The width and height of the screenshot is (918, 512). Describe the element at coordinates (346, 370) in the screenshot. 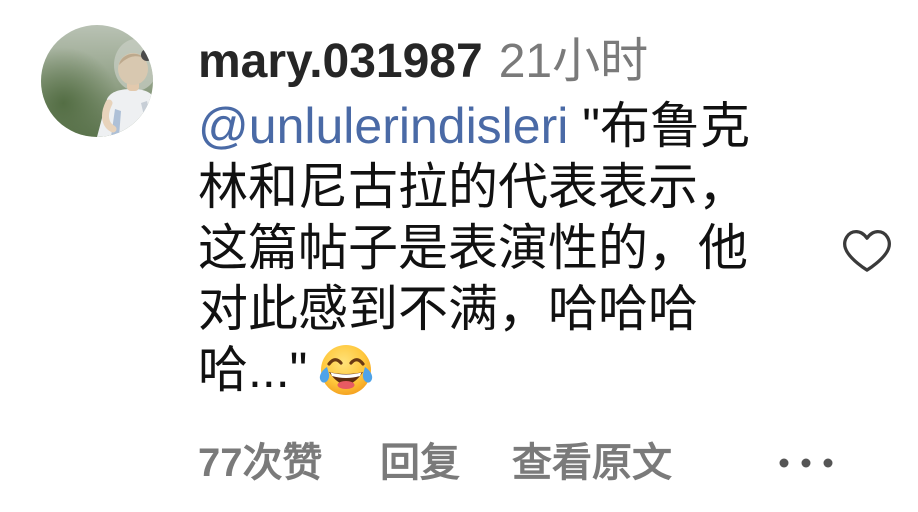

I see `face-with-tears-of-joy-icon` at that location.